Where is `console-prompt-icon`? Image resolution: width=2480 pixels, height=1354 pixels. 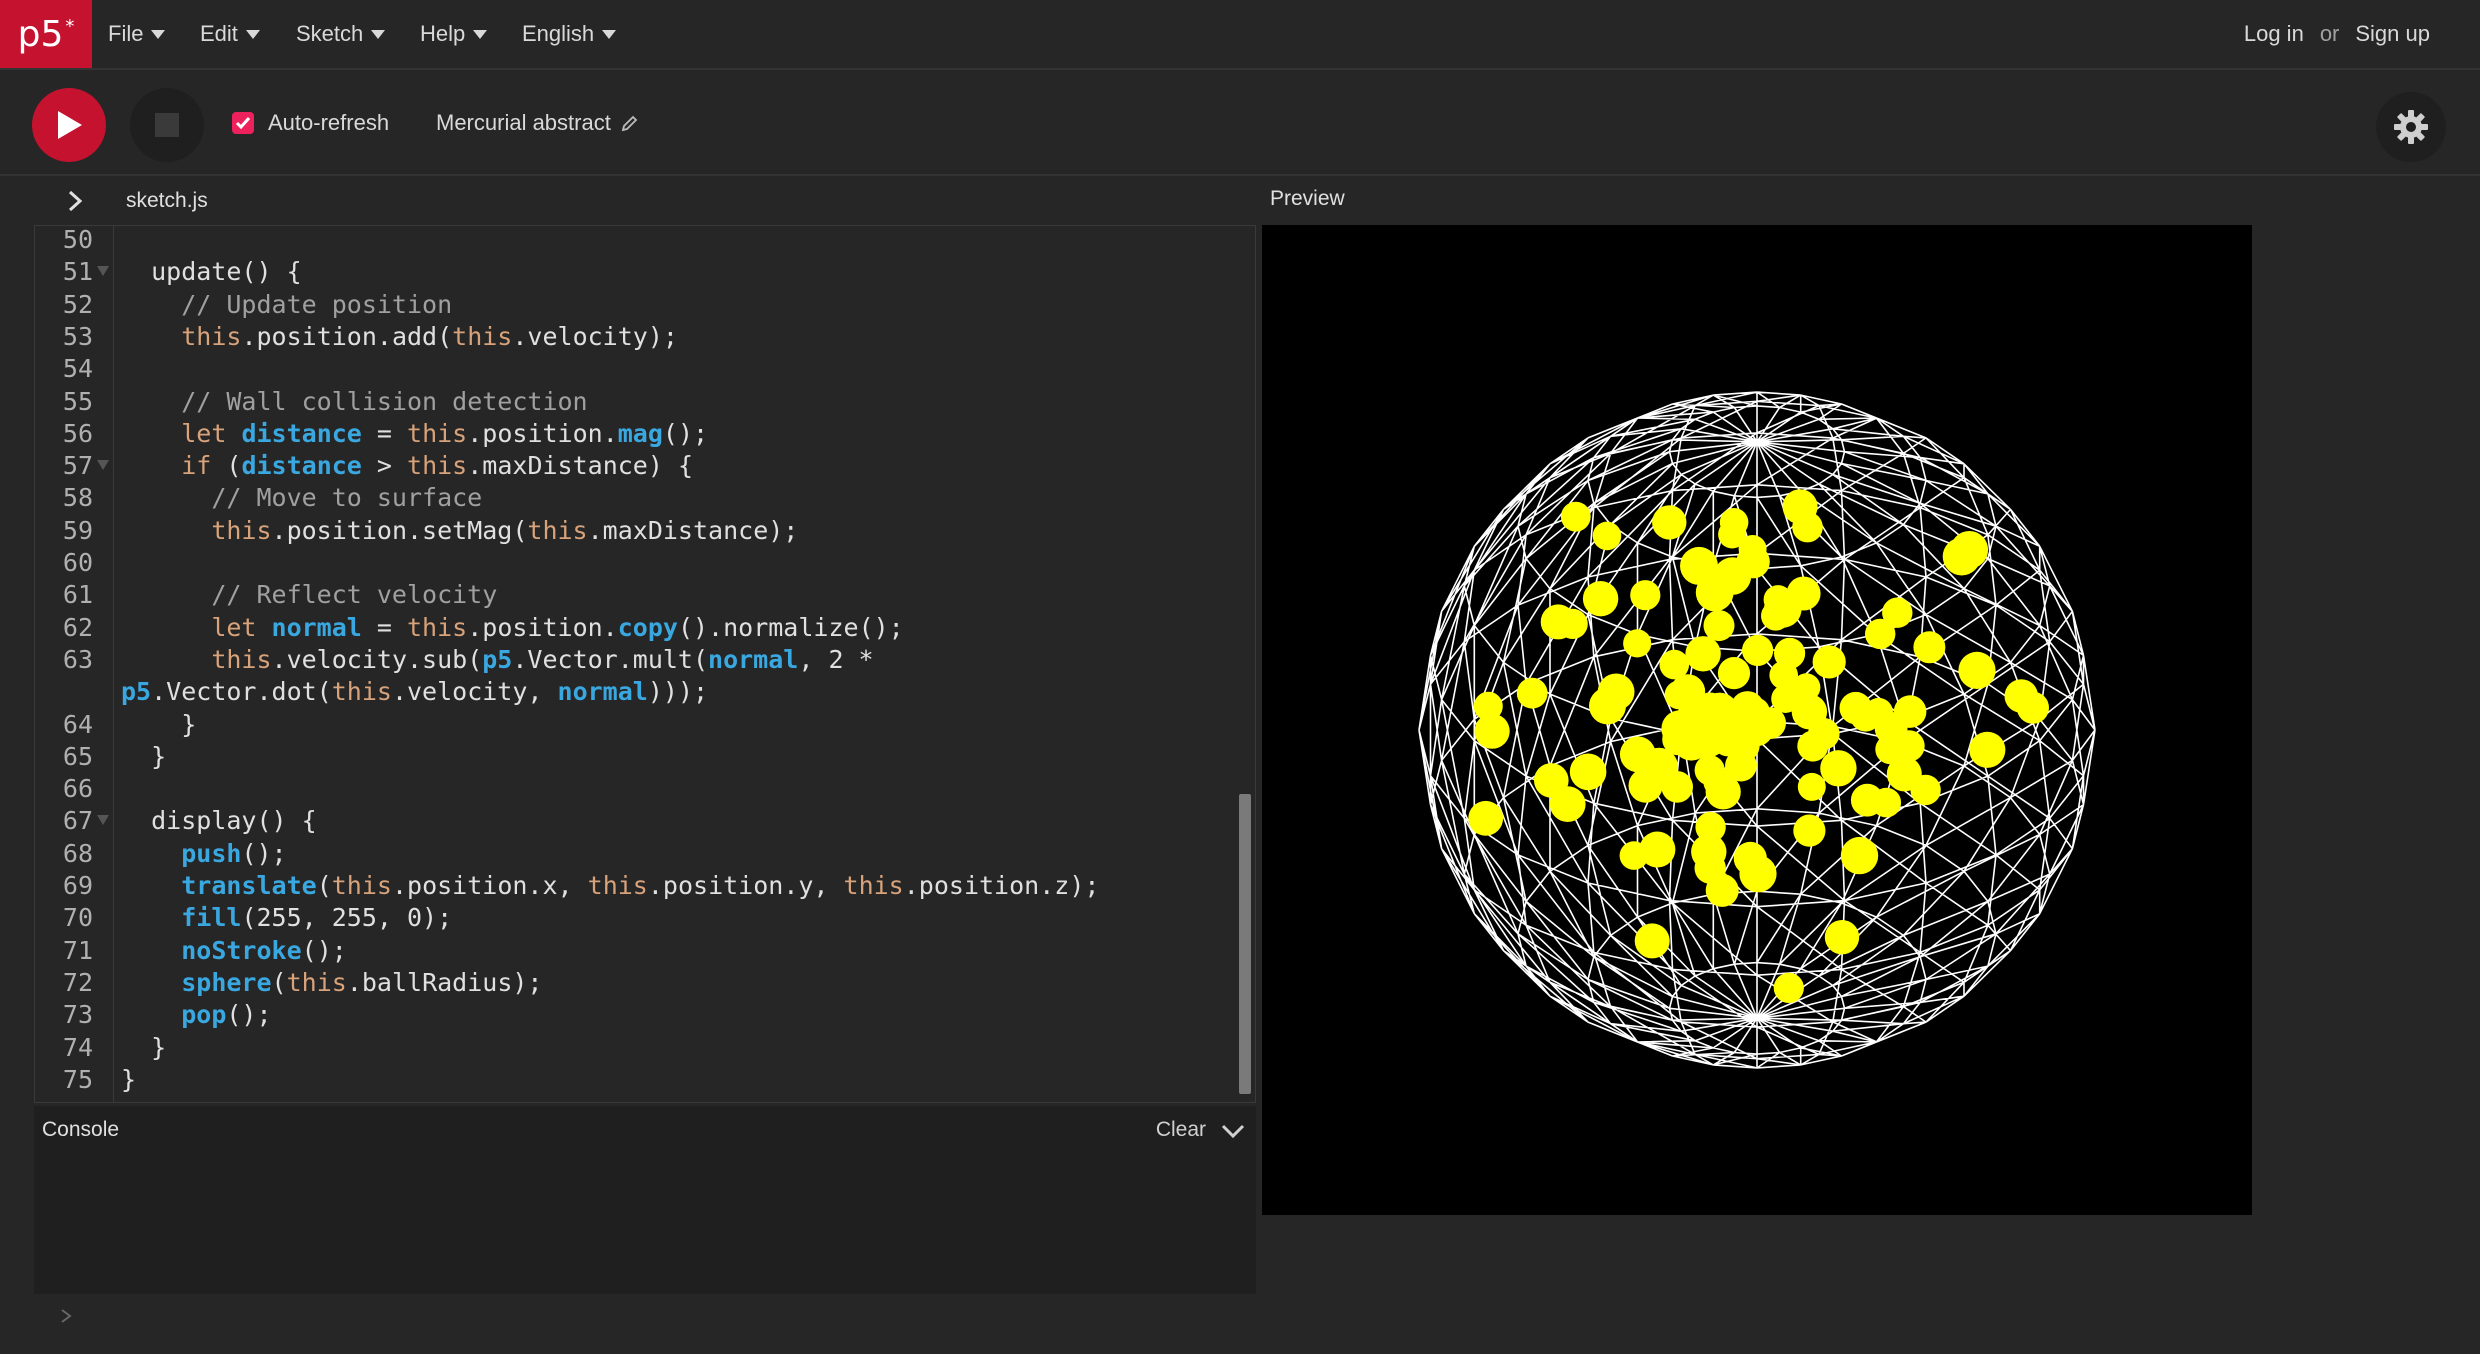
console-prompt-icon is located at coordinates (66, 1316).